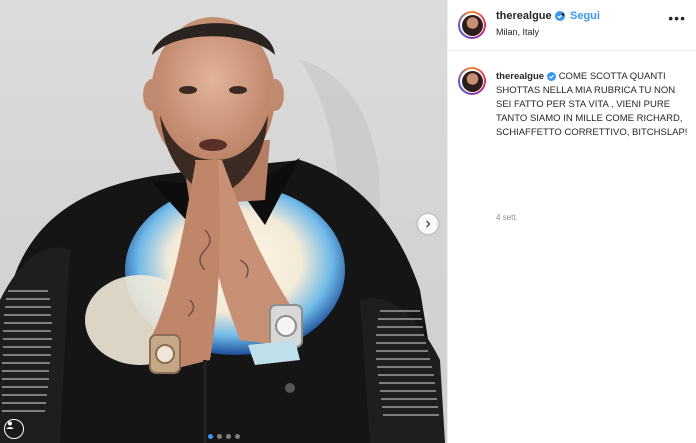 The image size is (696, 443). What do you see at coordinates (517, 32) in the screenshot?
I see `post-location: Milan, Italy` at bounding box center [517, 32].